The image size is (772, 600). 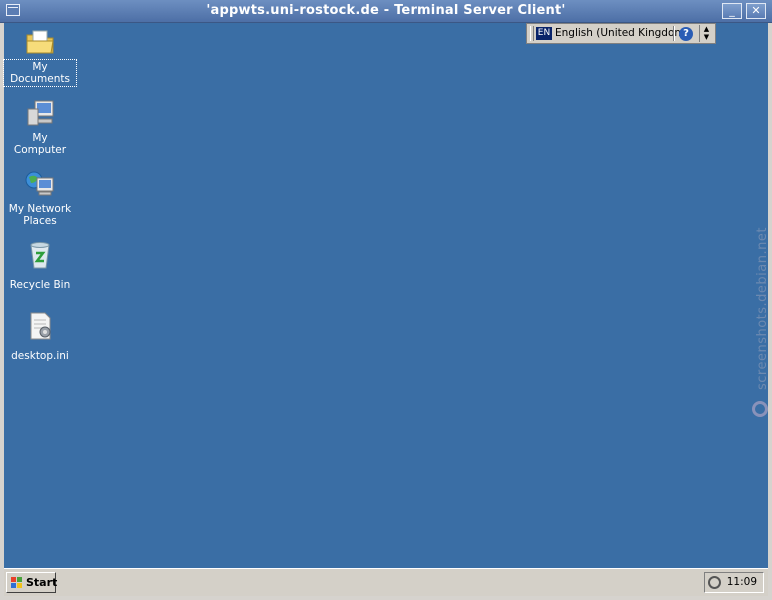 What do you see at coordinates (756, 11) in the screenshot?
I see `close-button: ✕` at bounding box center [756, 11].